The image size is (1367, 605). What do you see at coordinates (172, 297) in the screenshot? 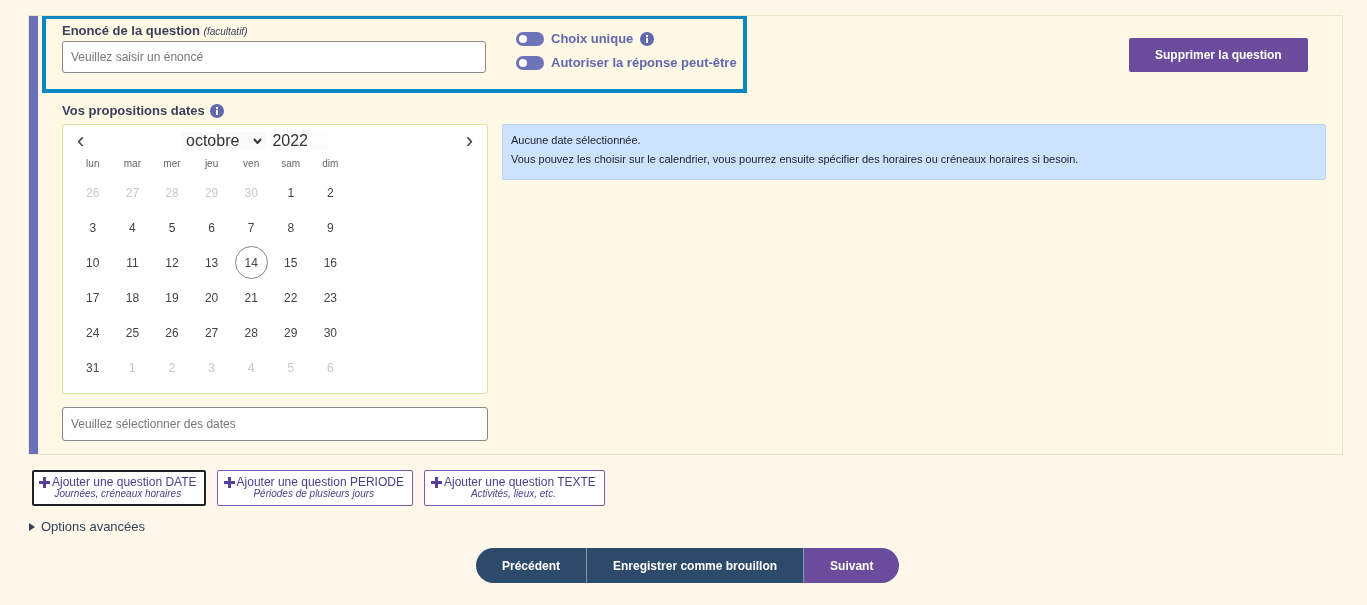
I see `calendar-day: 19` at bounding box center [172, 297].